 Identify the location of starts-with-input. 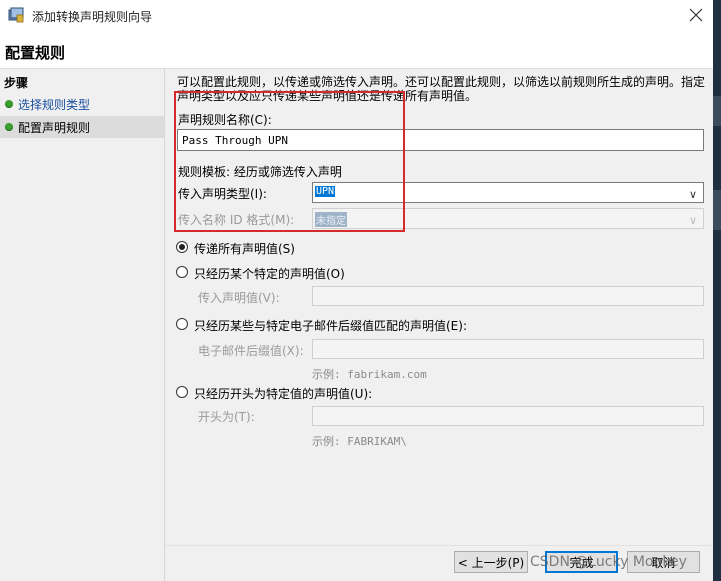
(508, 416).